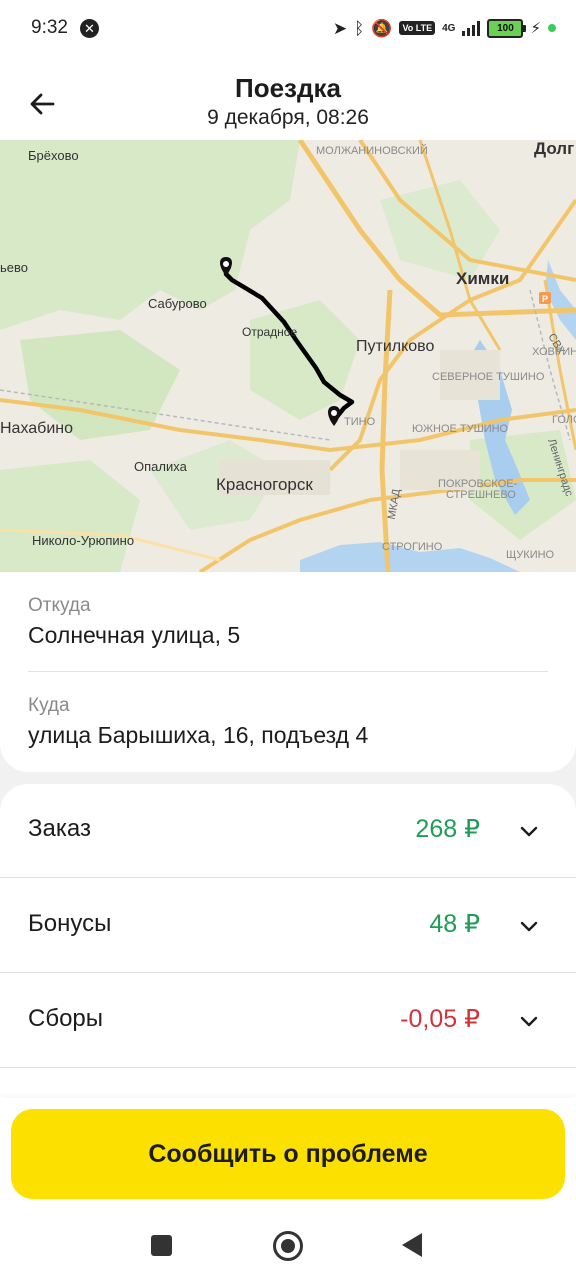  What do you see at coordinates (177, 303) in the screenshot?
I see `map-label: Сабурово` at bounding box center [177, 303].